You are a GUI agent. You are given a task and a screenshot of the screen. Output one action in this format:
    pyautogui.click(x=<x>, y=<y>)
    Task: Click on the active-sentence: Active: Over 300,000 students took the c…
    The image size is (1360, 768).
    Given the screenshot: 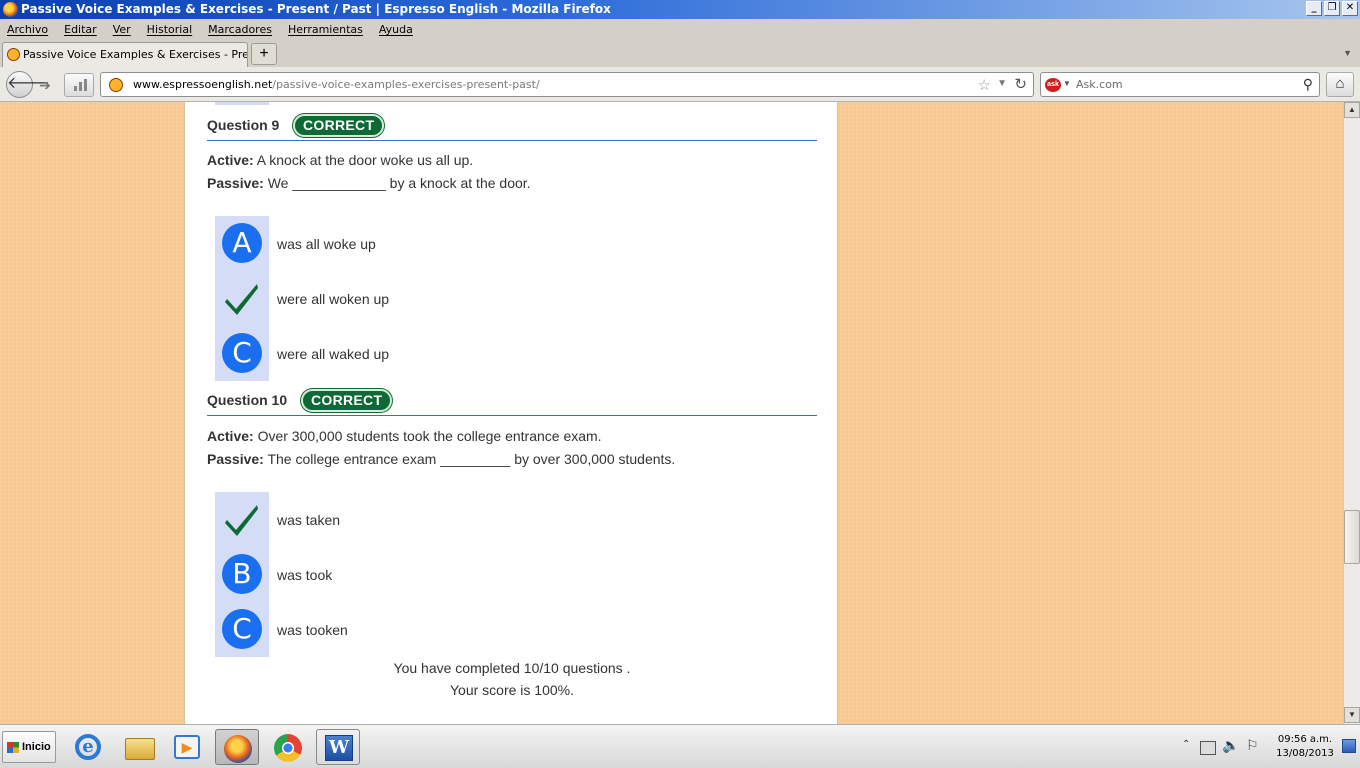 What is the action you would take?
    pyautogui.click(x=404, y=436)
    